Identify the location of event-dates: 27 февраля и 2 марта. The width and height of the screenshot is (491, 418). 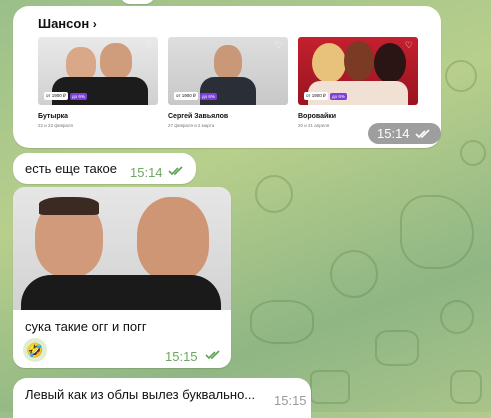
(191, 125).